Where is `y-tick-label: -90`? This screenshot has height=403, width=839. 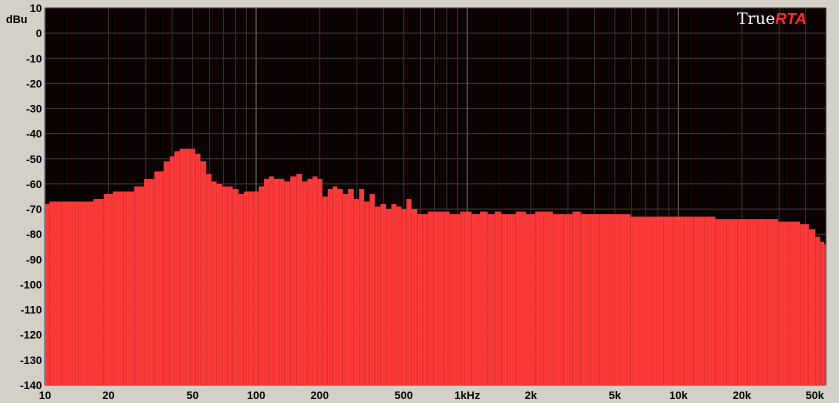
y-tick-label: -90 is located at coordinates (34, 260).